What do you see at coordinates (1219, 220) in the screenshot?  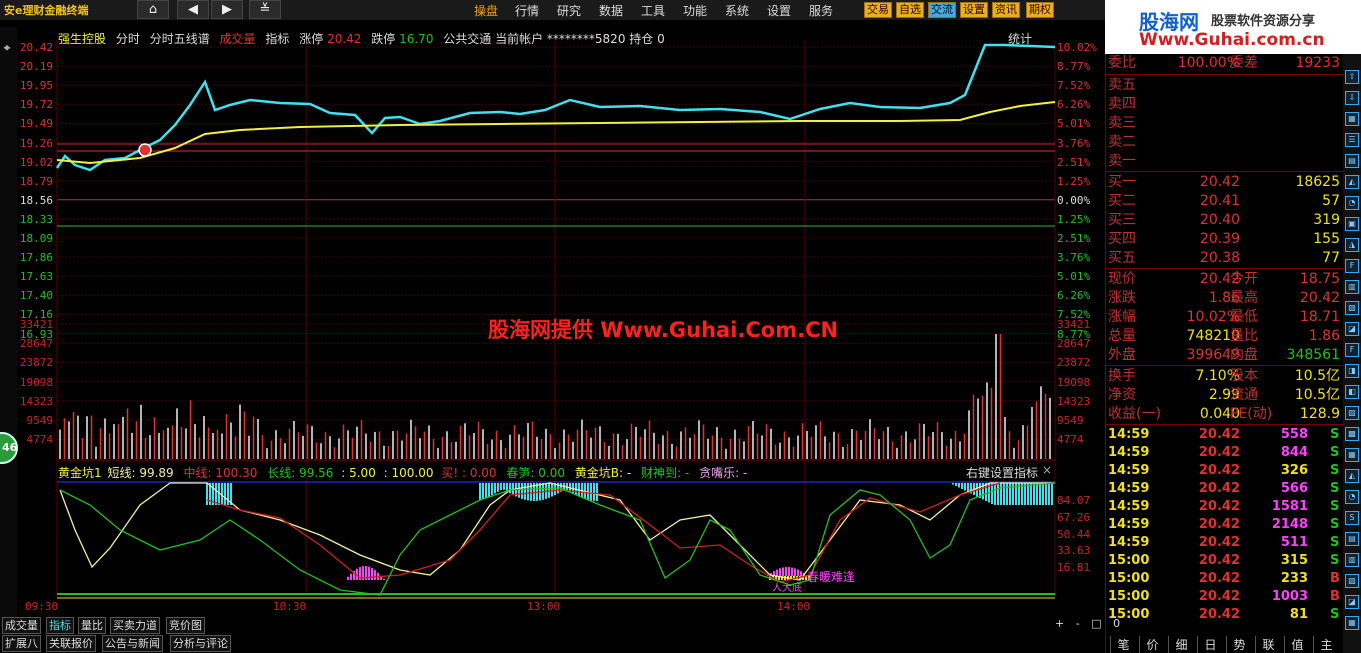 I see `buy-level-price: 20.40` at bounding box center [1219, 220].